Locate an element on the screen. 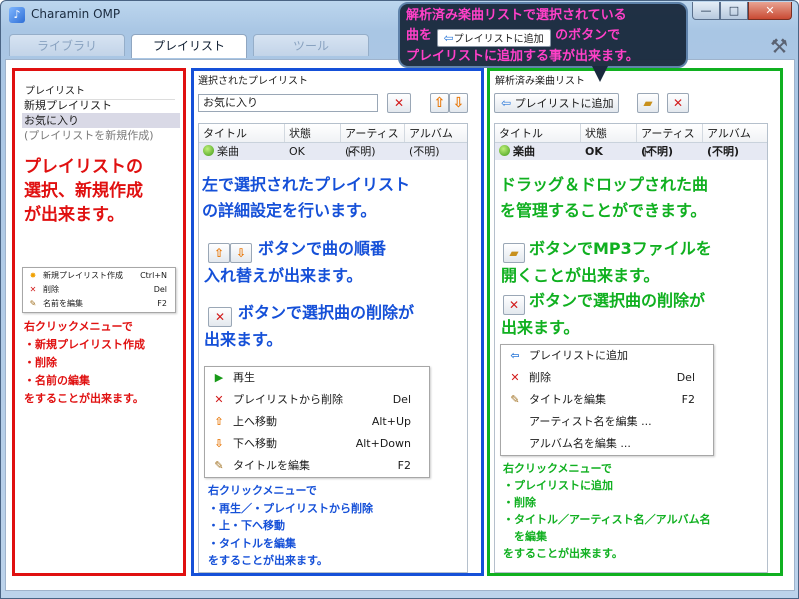 This screenshot has height=599, width=799. playlist-name-field: お気に入り is located at coordinates (288, 103).